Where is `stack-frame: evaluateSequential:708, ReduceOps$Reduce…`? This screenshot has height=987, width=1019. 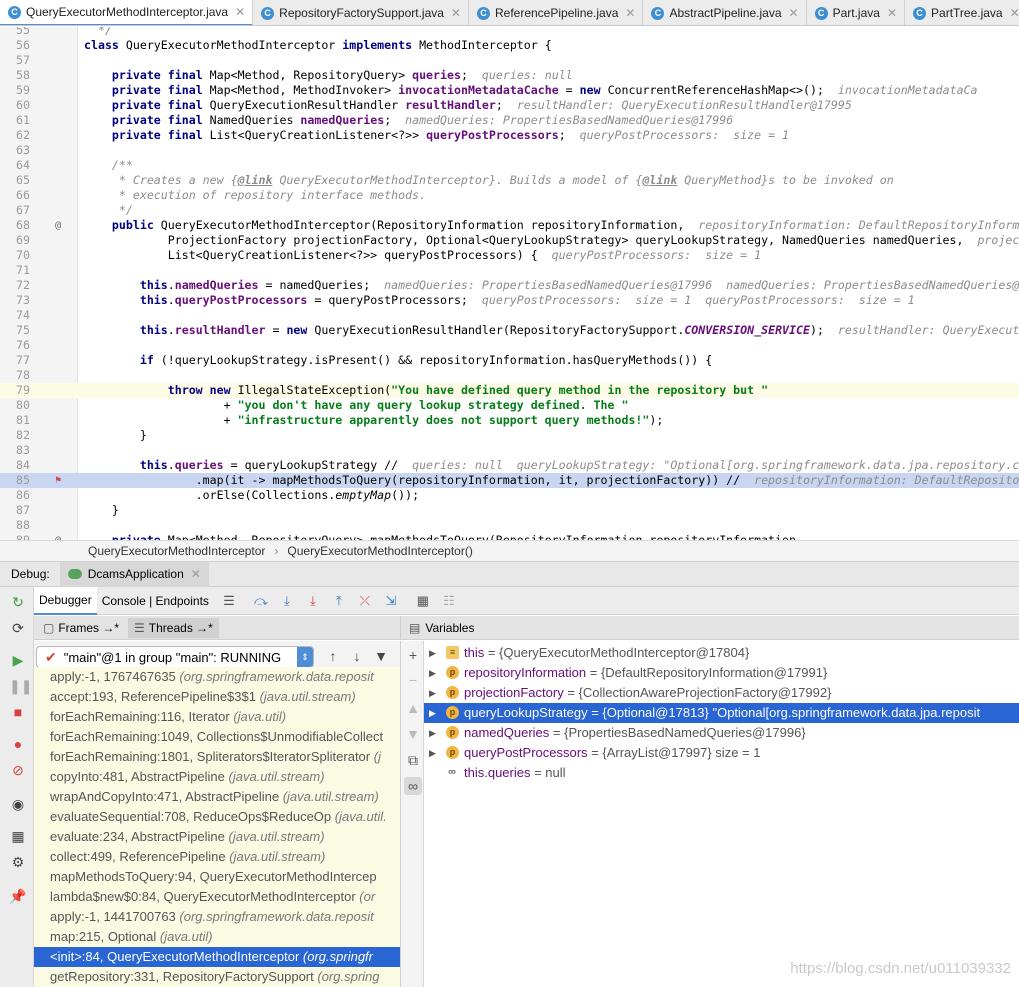
stack-frame: evaluateSequential:708, ReduceOps$Reduce… is located at coordinates (217, 817).